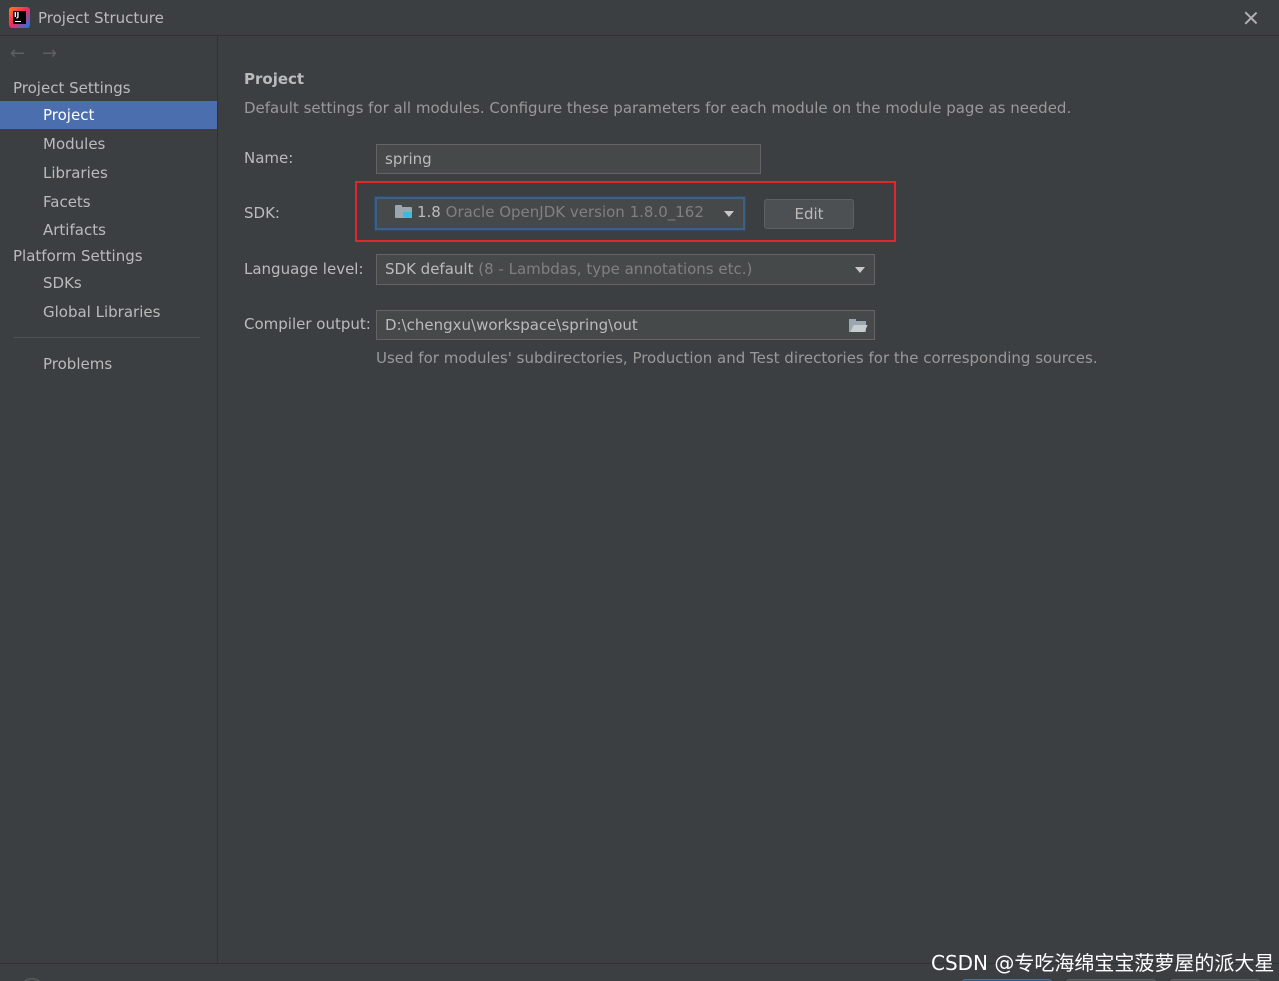 Image resolution: width=1279 pixels, height=981 pixels. What do you see at coordinates (108, 364) in the screenshot?
I see `sidebar-item-problems: Problems` at bounding box center [108, 364].